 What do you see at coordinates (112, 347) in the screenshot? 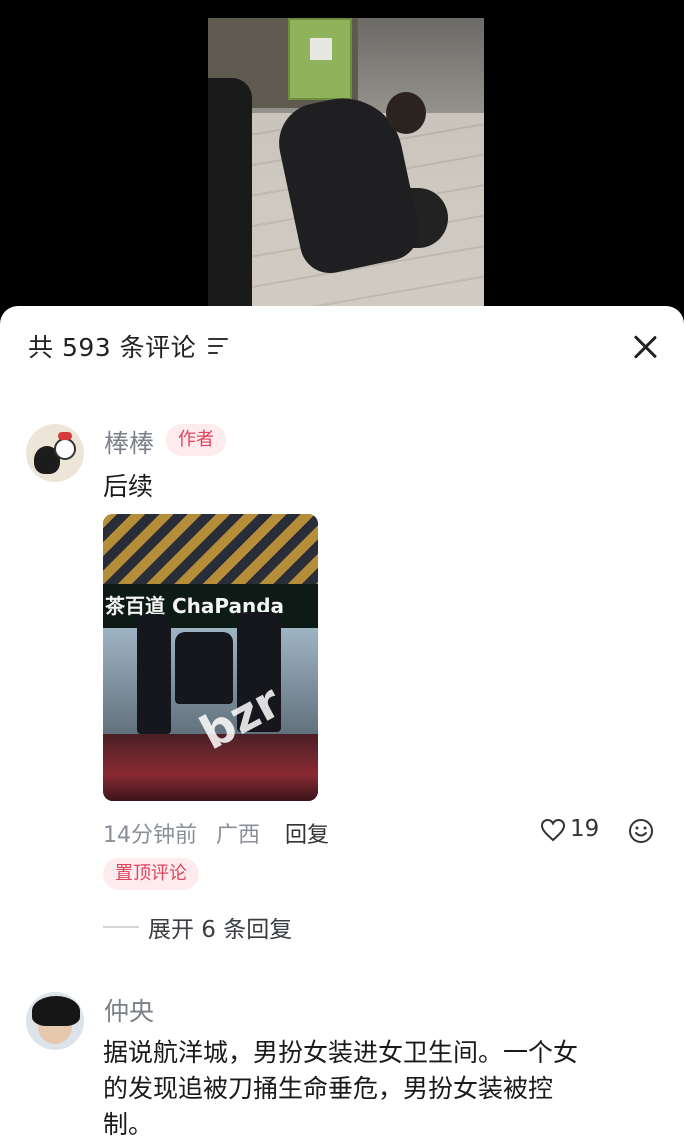
I see `comments-count-title: 共 593 条评论` at bounding box center [112, 347].